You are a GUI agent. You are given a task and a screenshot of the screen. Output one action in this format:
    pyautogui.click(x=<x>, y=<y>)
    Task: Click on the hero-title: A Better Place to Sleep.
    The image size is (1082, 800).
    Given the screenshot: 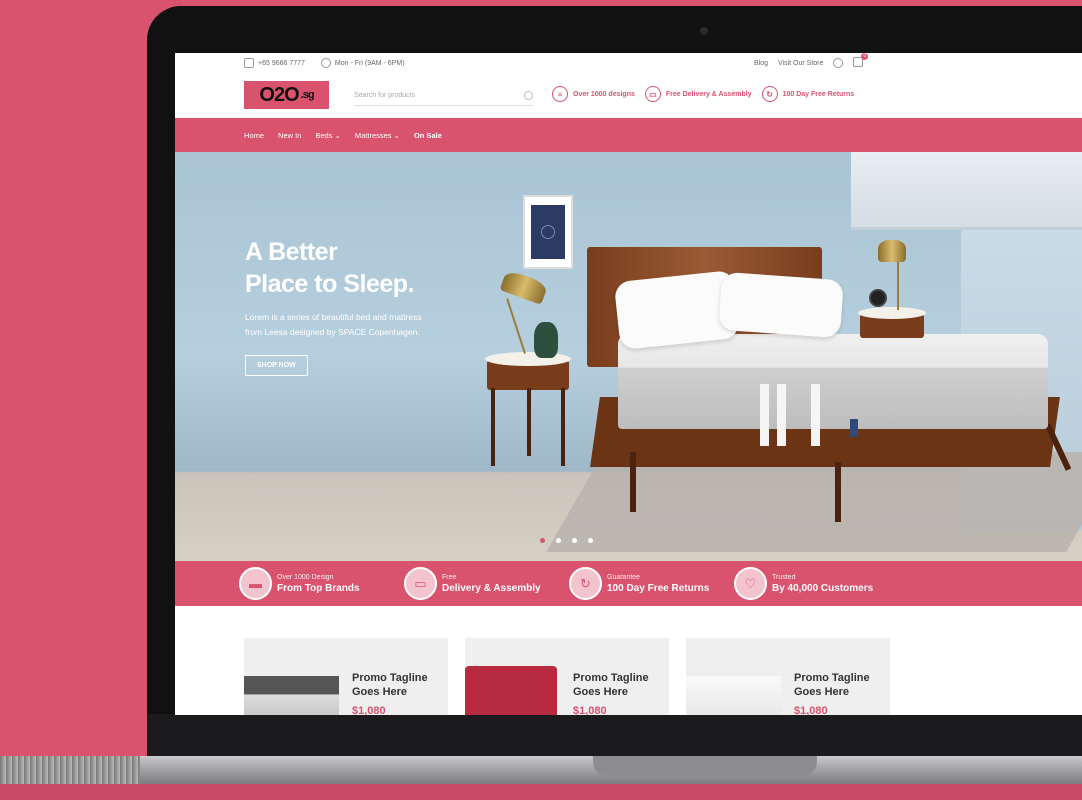 What is the action you would take?
    pyautogui.click(x=329, y=268)
    